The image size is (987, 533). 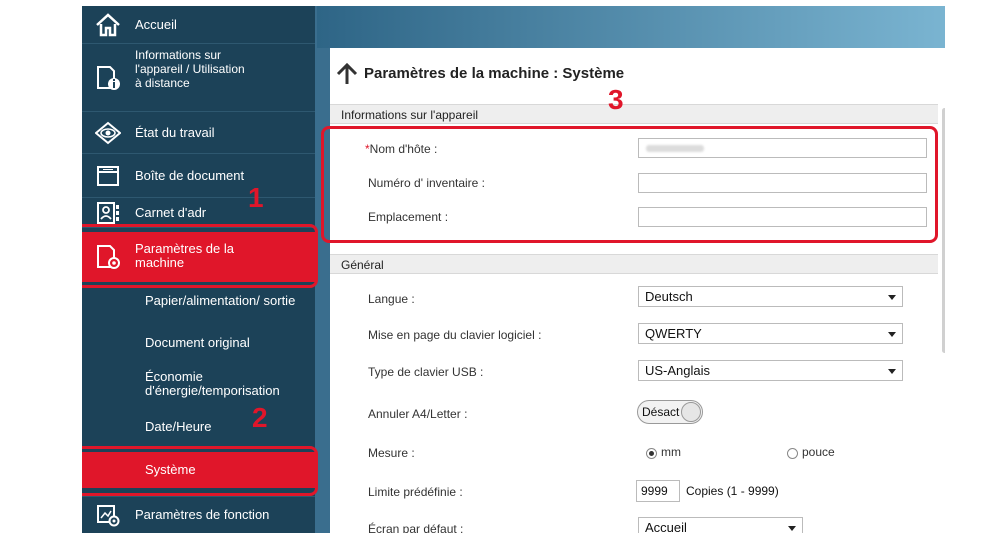 I want to click on sidebar-item-label-line1: Informations sur, so click(x=178, y=55).